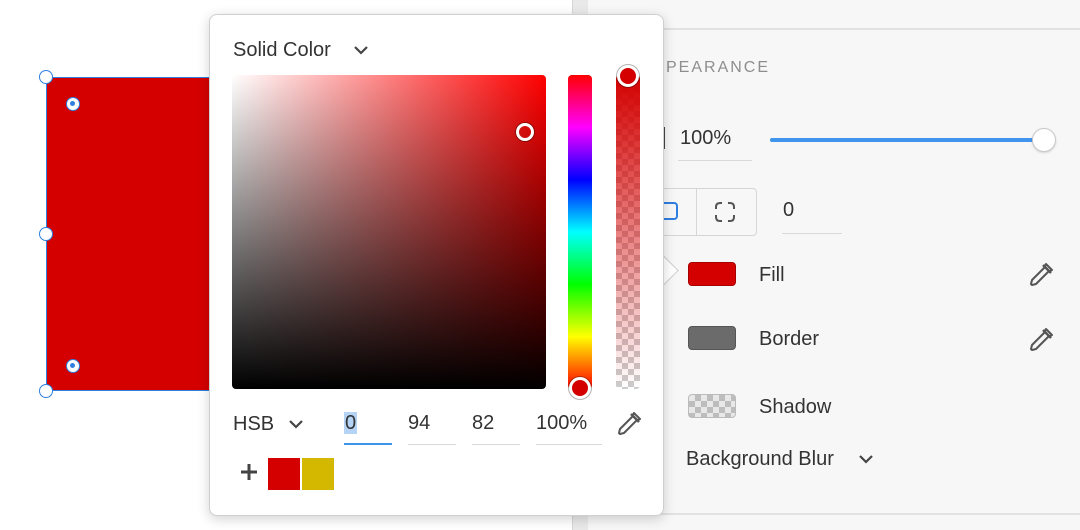 The height and width of the screenshot is (530, 1080). What do you see at coordinates (569, 426) in the screenshot?
I see `alpha-input: 100%` at bounding box center [569, 426].